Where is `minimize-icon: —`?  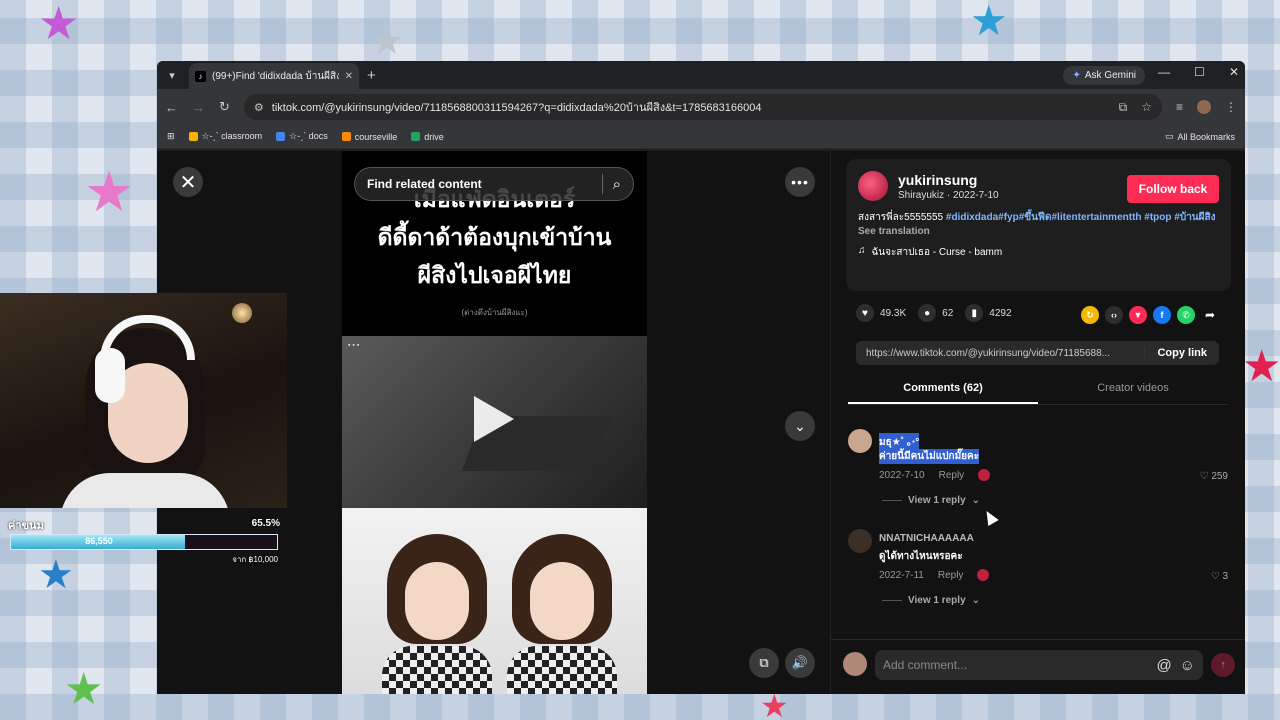
minimize-icon: — is located at coordinates (1164, 72).